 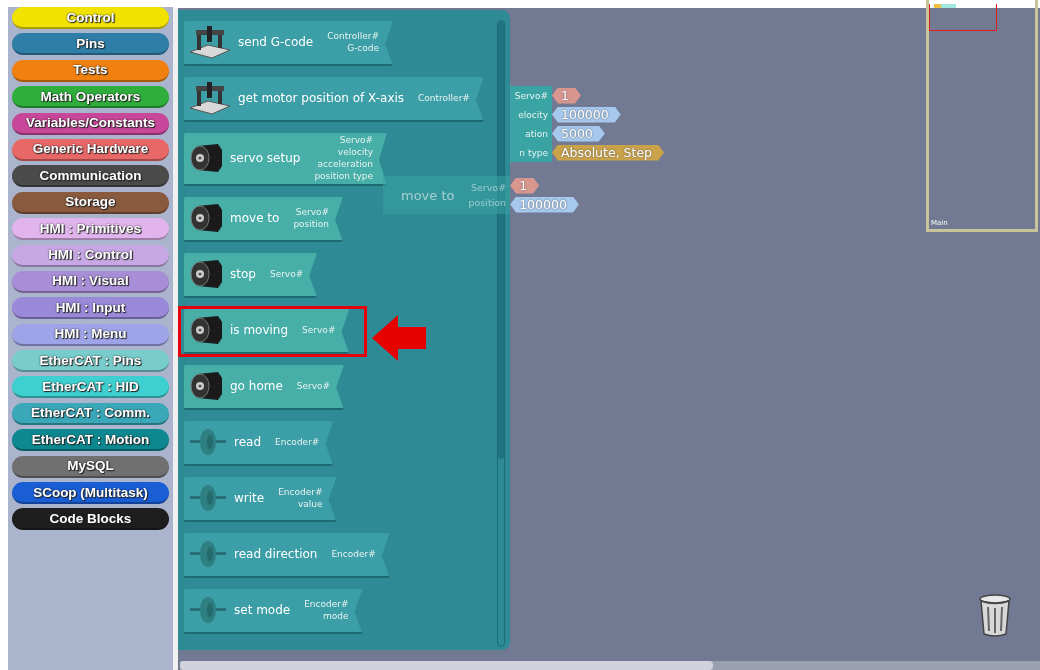 What do you see at coordinates (243, 274) in the screenshot?
I see `block-label: stop` at bounding box center [243, 274].